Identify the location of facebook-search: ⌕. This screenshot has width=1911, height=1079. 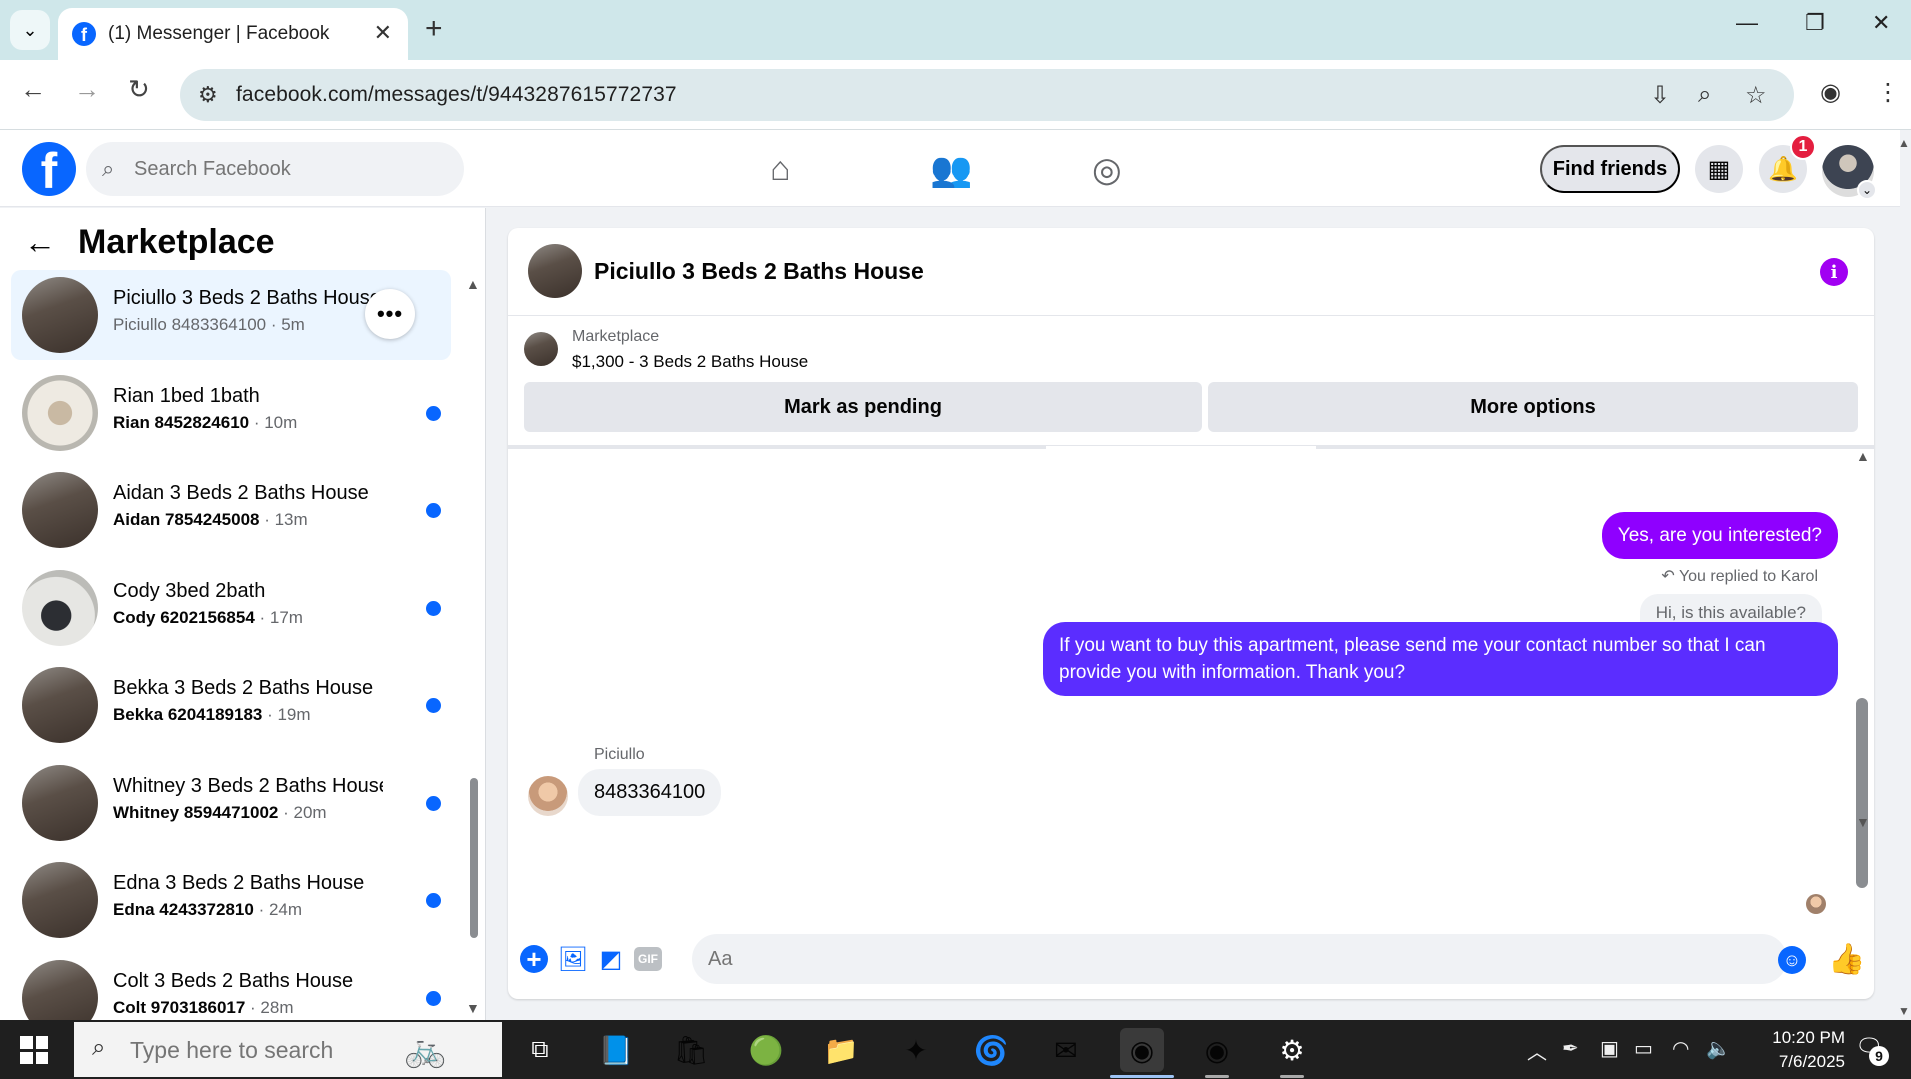
(275, 169).